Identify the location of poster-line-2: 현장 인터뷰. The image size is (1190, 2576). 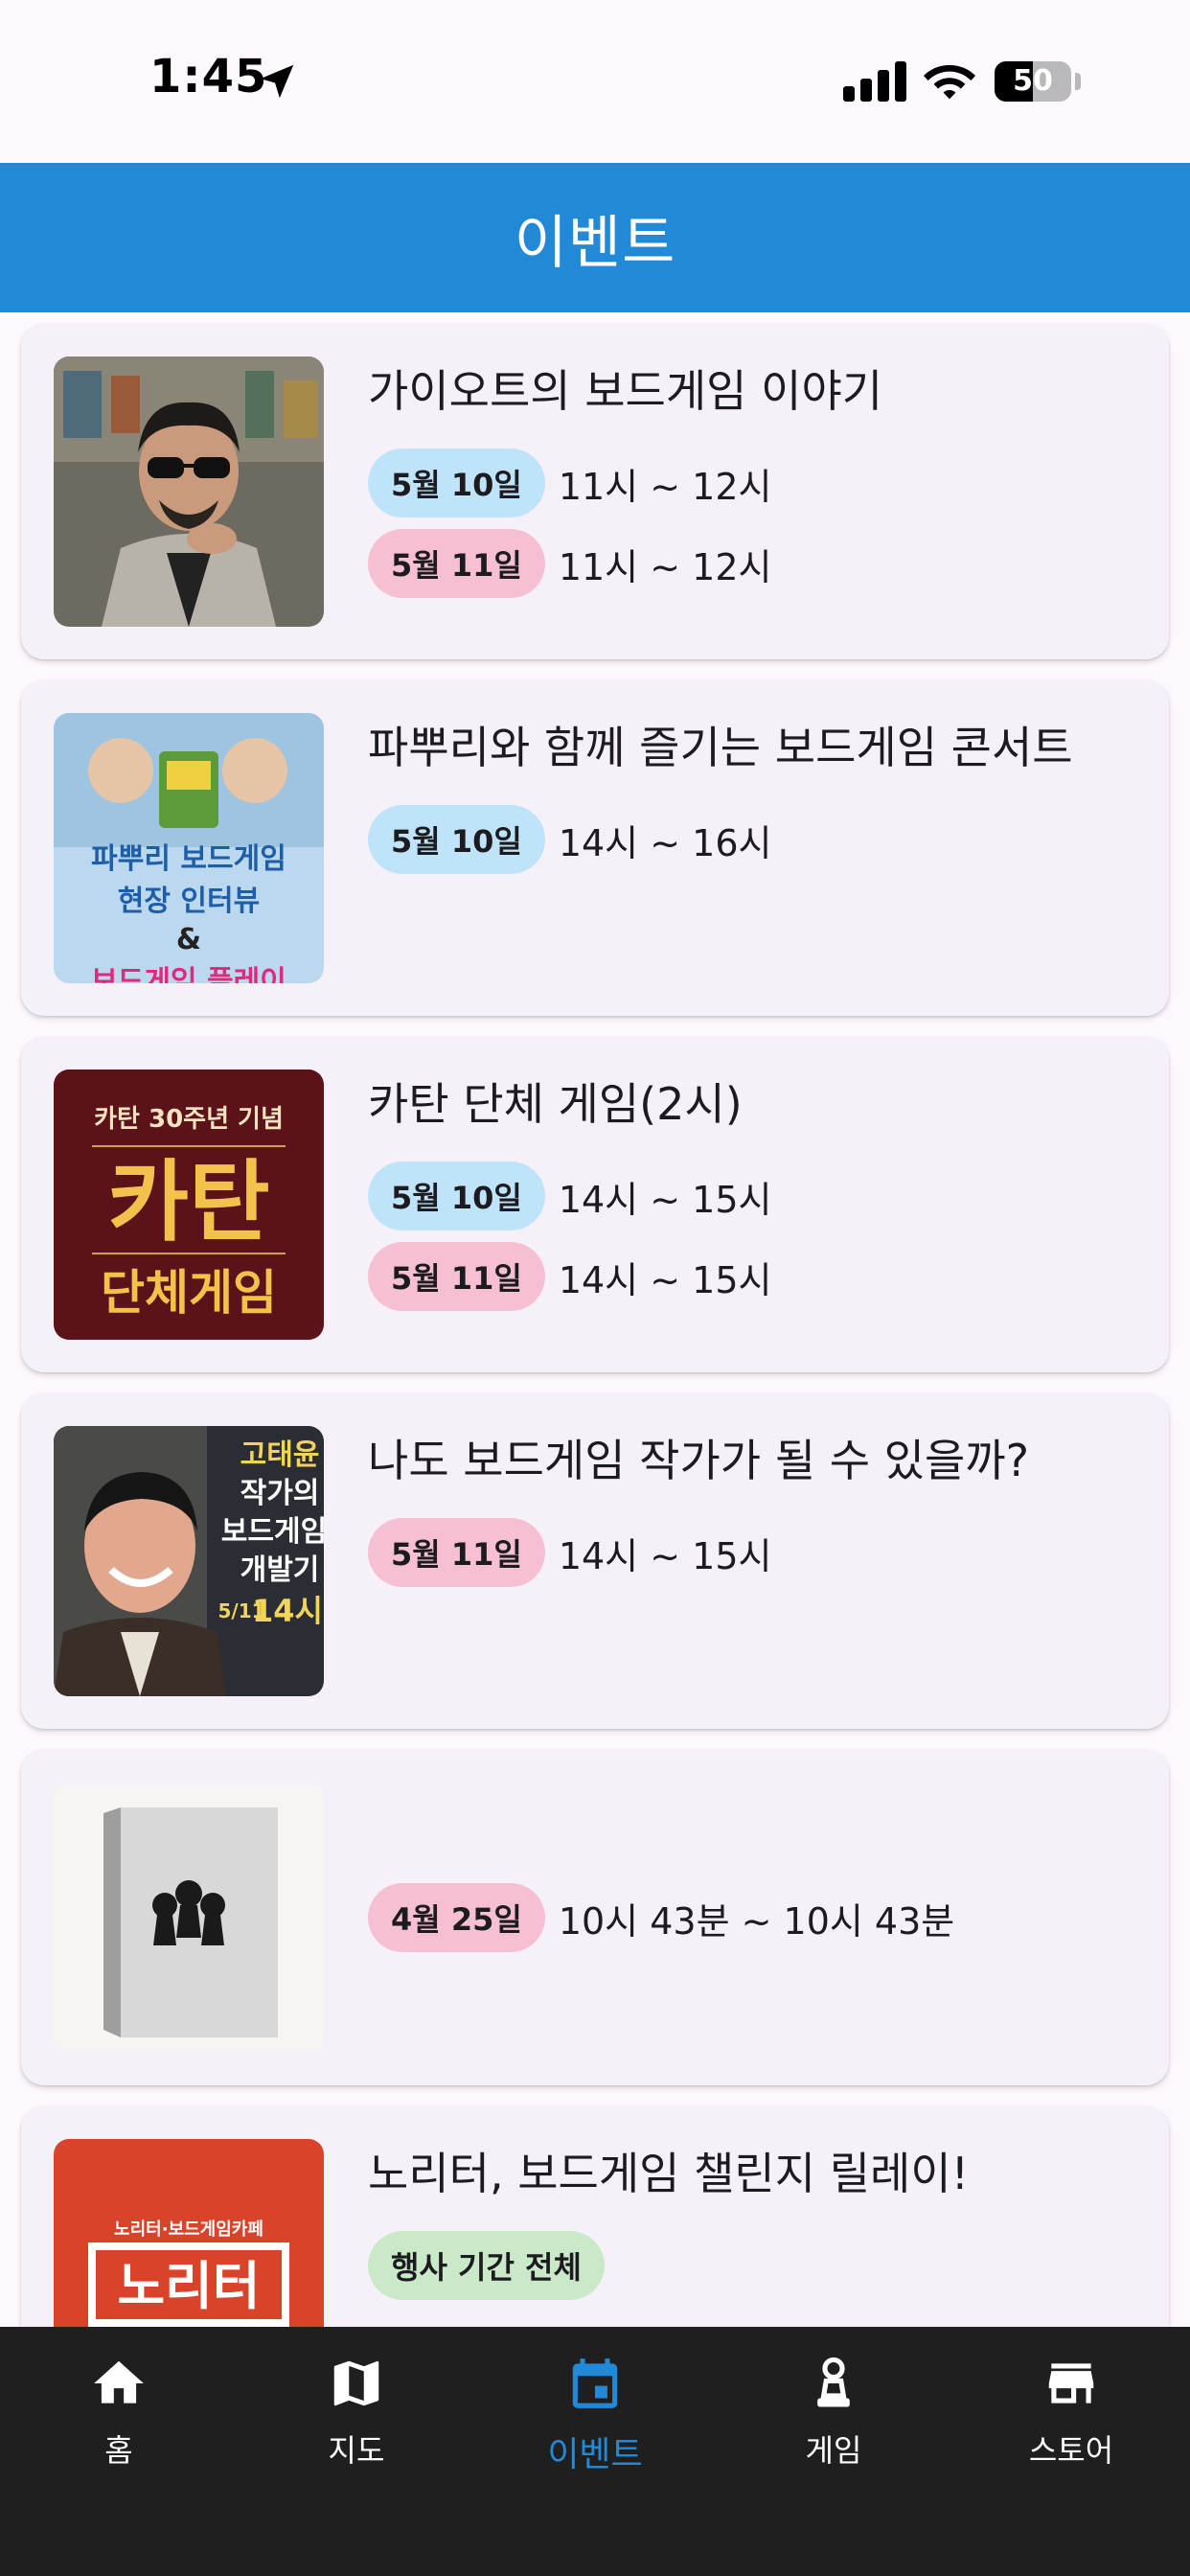
(189, 901).